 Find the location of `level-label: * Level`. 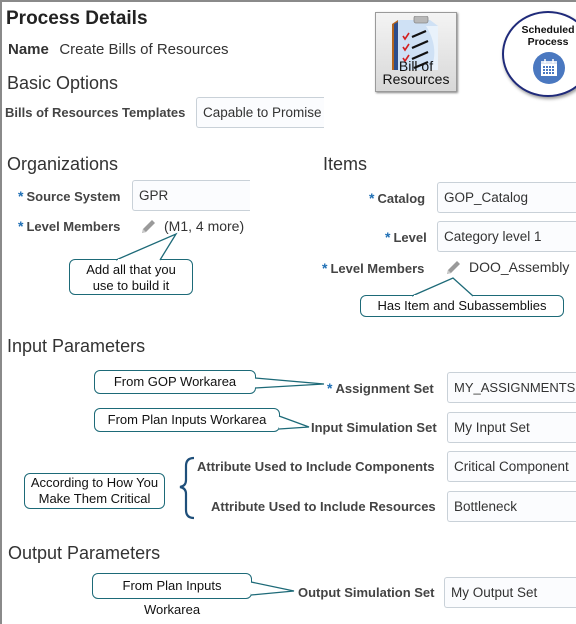

level-label: * Level is located at coordinates (406, 237).